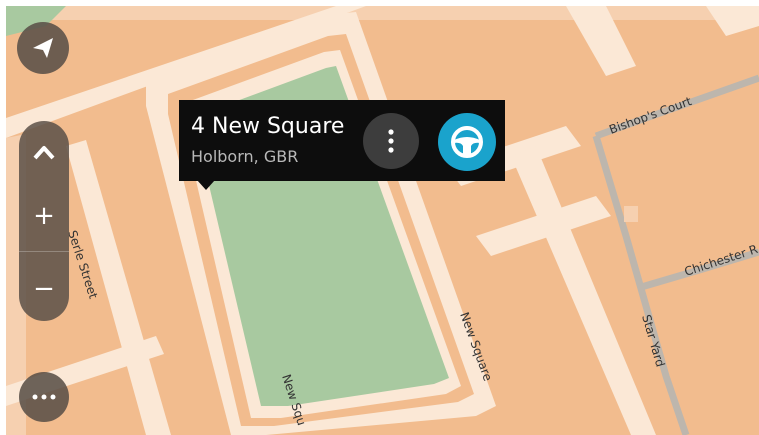 The image size is (759, 435). I want to click on tilt-view-button, so click(44, 152).